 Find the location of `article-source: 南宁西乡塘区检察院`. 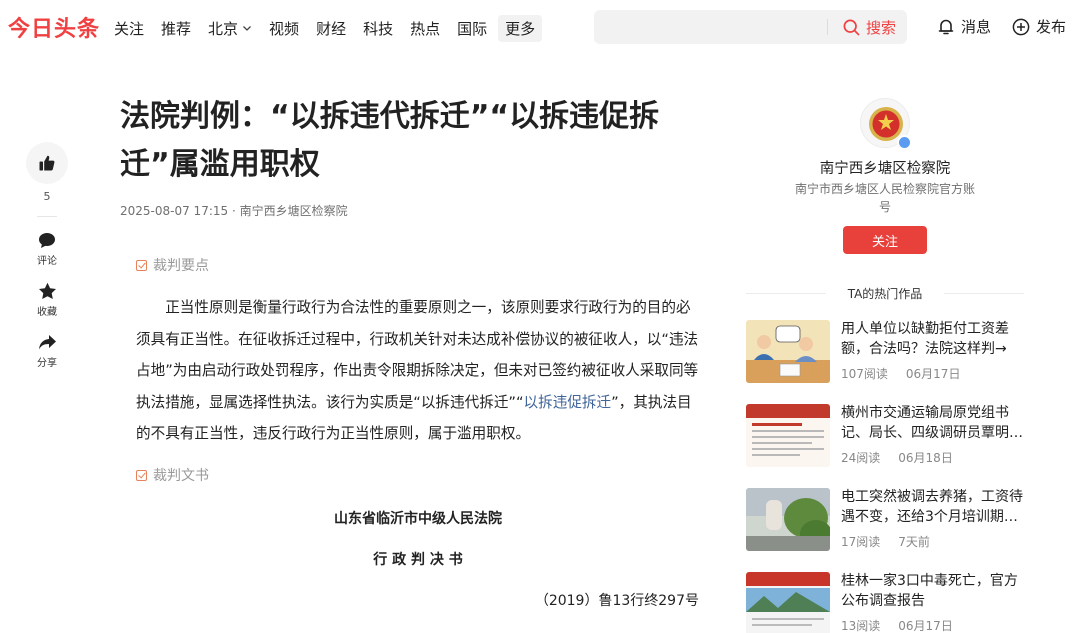

article-source: 南宁西乡塘区检察院 is located at coordinates (294, 211).